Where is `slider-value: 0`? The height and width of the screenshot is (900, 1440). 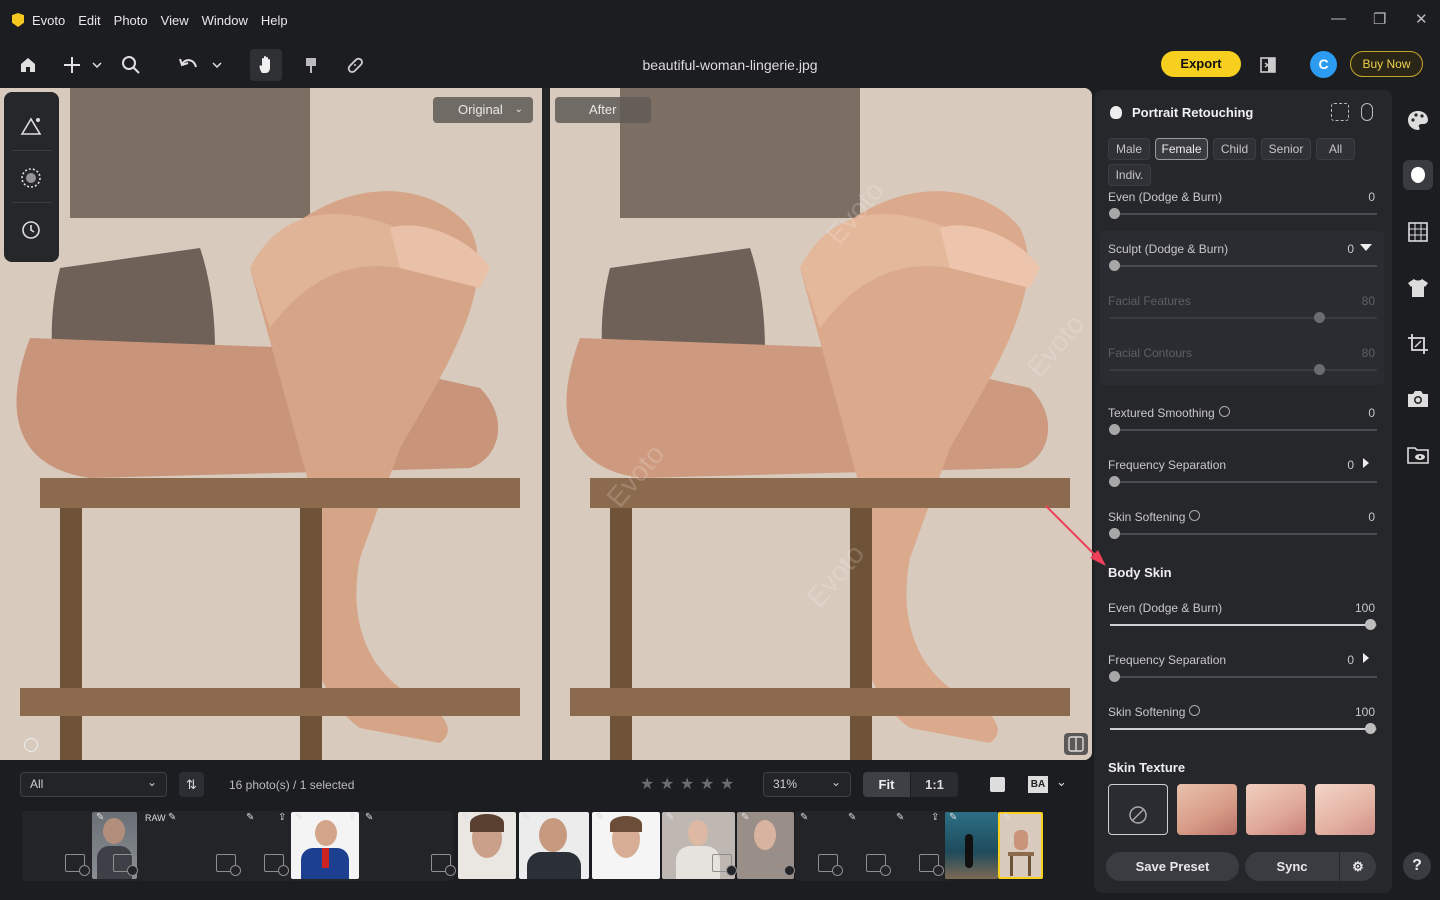 slider-value: 0 is located at coordinates (1350, 249).